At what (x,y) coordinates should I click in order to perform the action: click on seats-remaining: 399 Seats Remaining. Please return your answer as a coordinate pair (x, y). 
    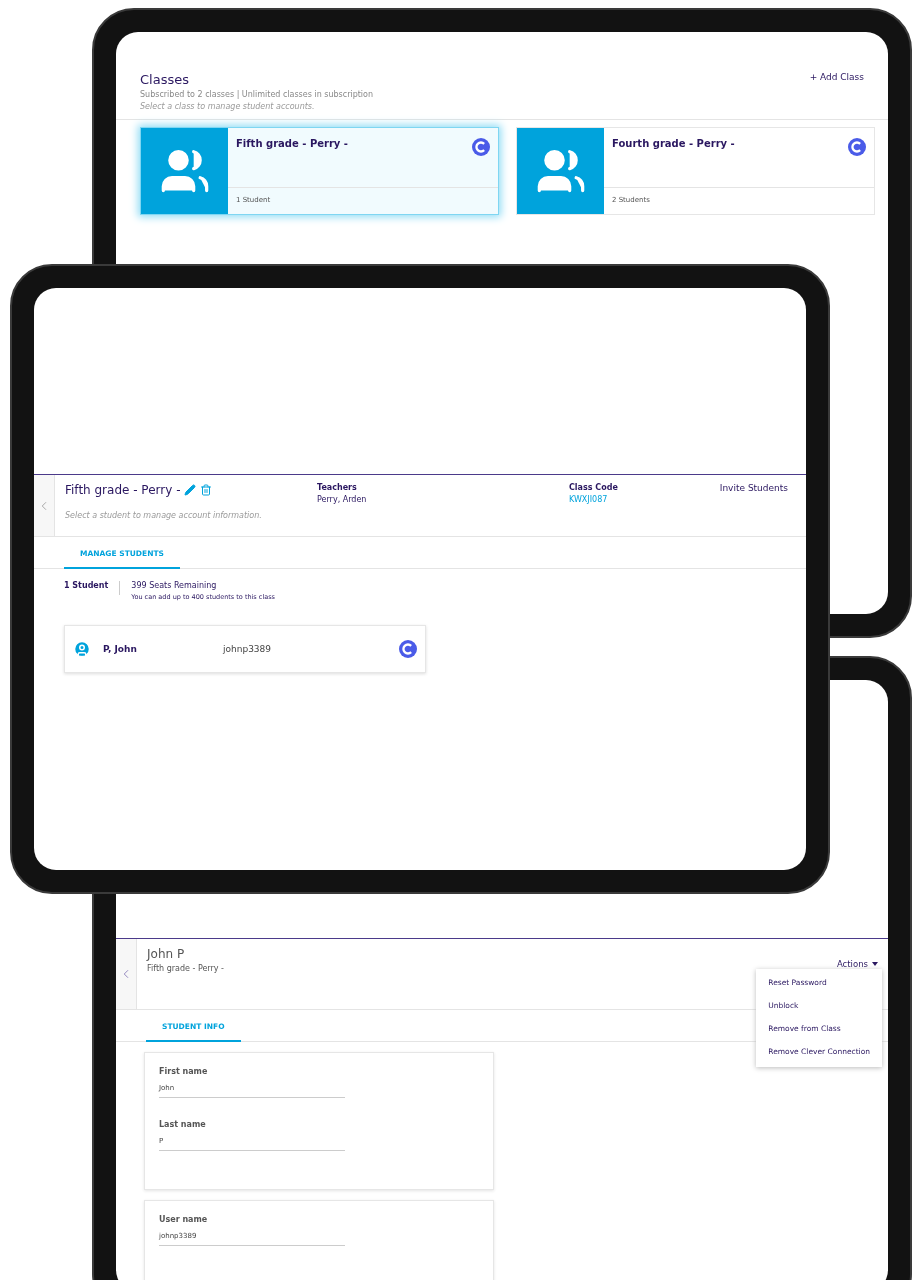
    Looking at the image, I should click on (174, 585).